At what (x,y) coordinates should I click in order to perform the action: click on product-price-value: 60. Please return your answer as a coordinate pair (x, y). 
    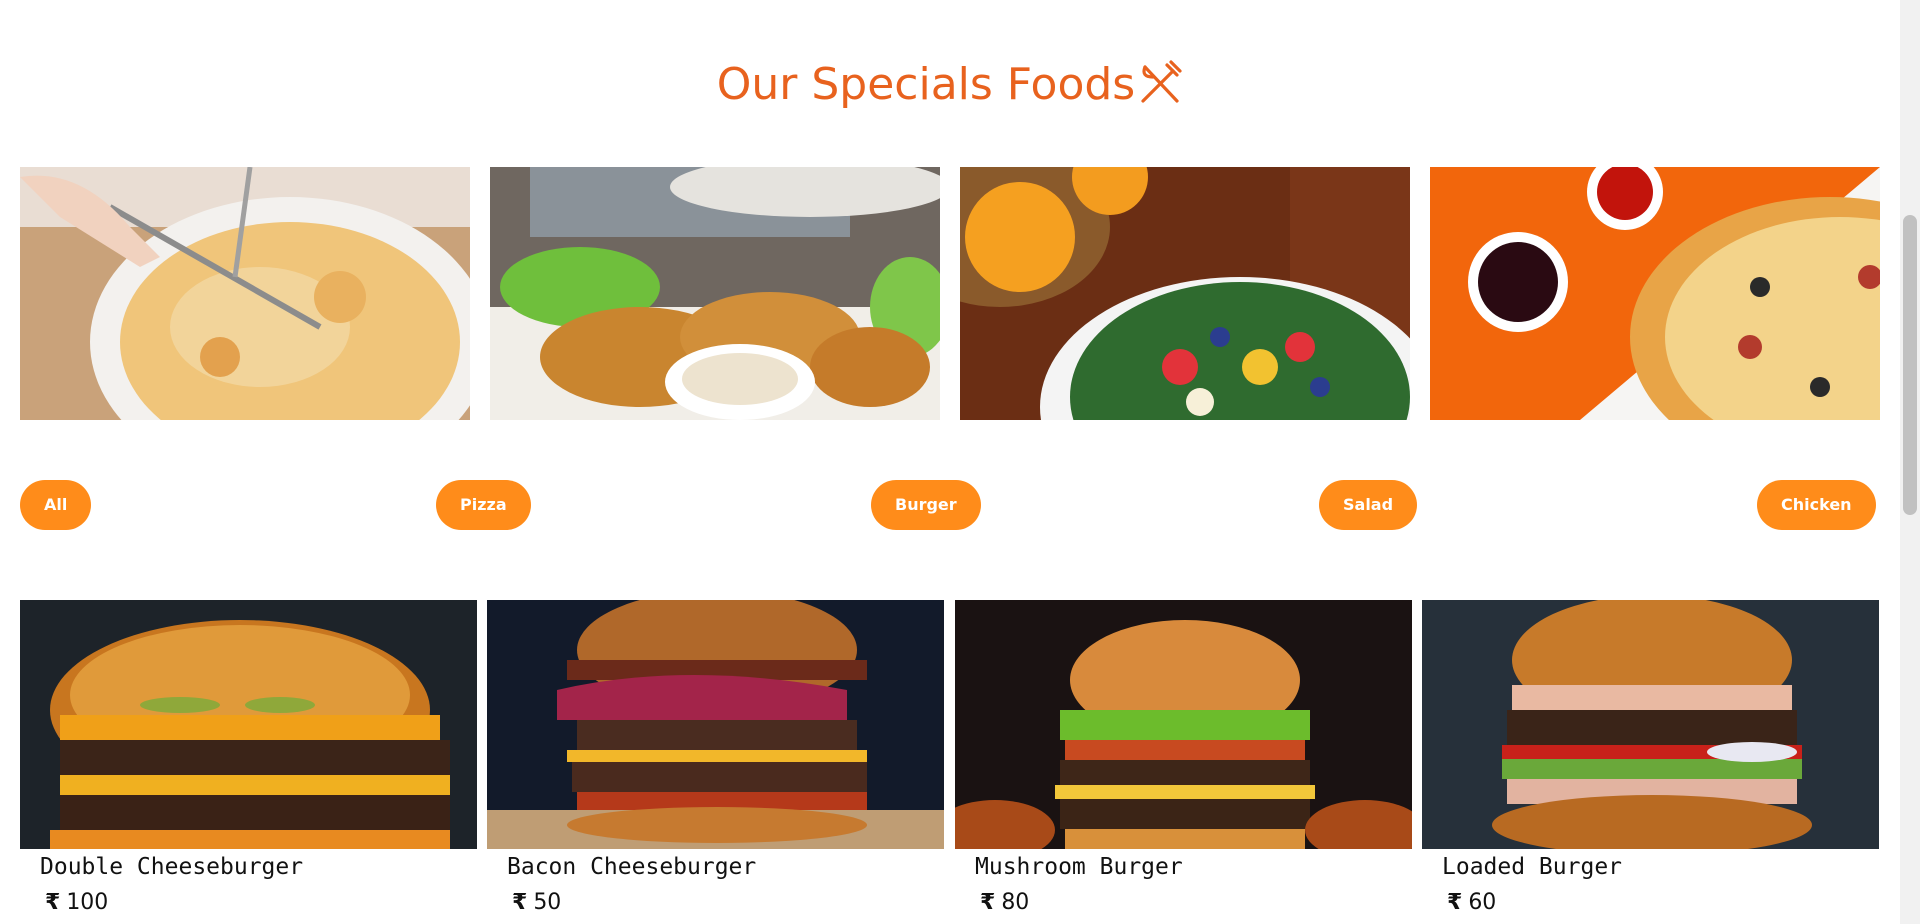
    Looking at the image, I should click on (1482, 902).